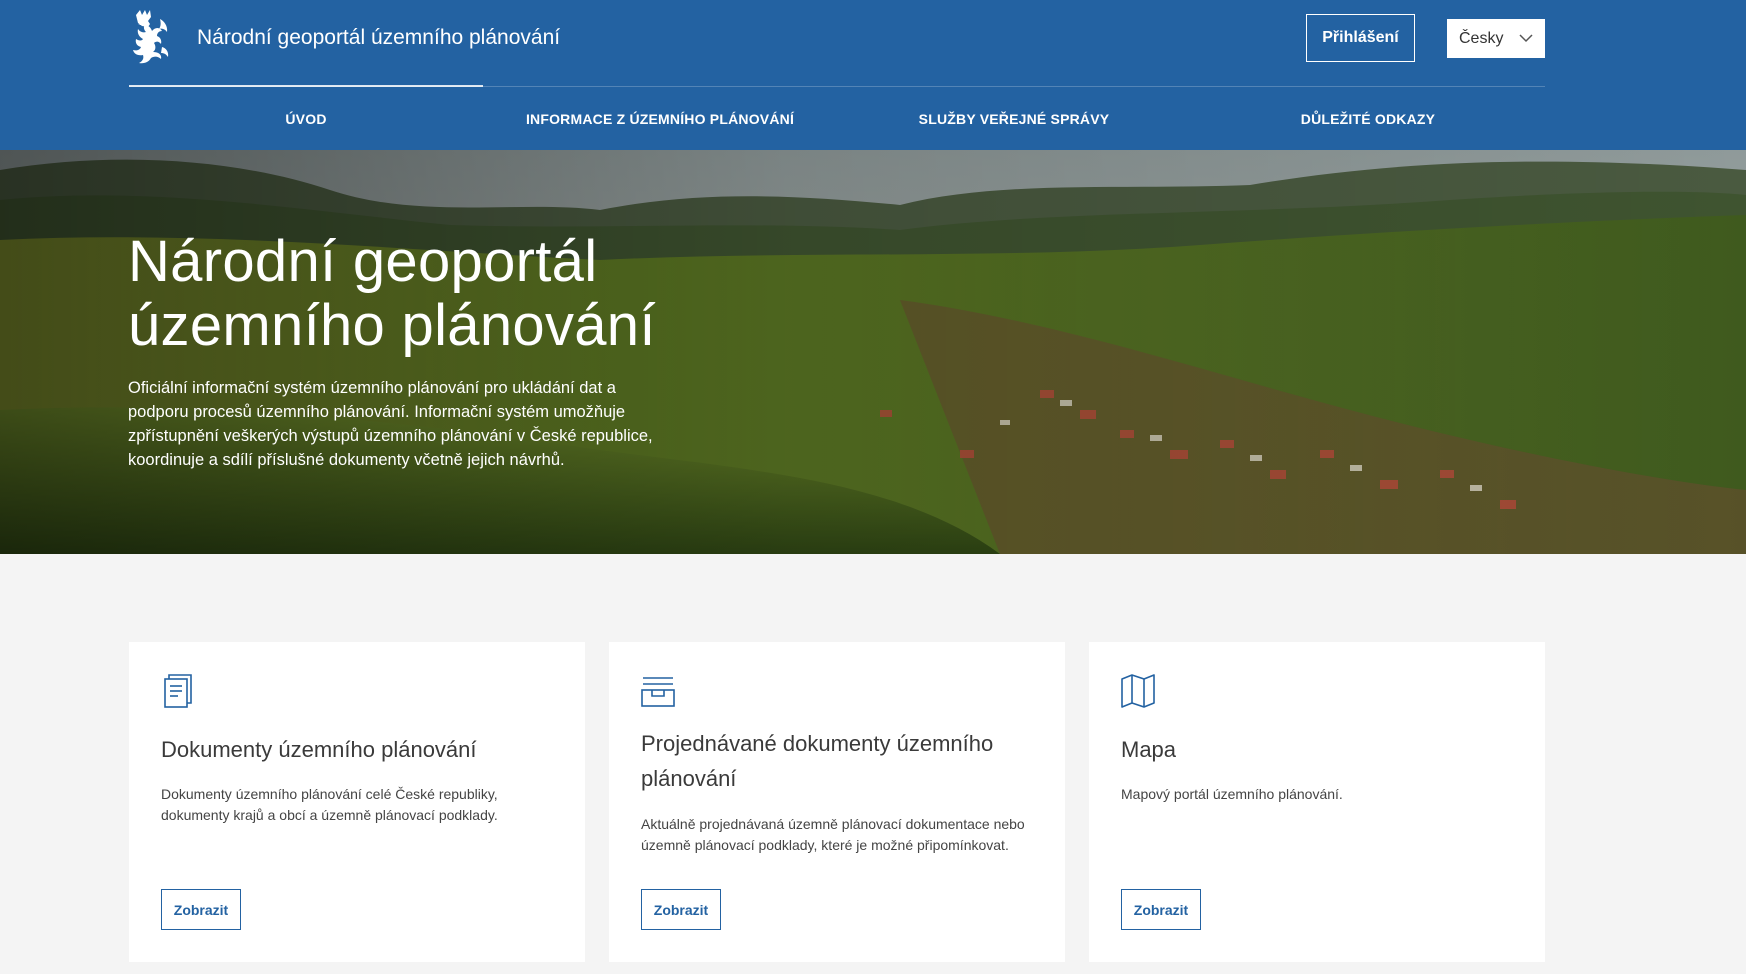 This screenshot has height=974, width=1746. What do you see at coordinates (1360, 38) in the screenshot?
I see `login-button: Přihlášení` at bounding box center [1360, 38].